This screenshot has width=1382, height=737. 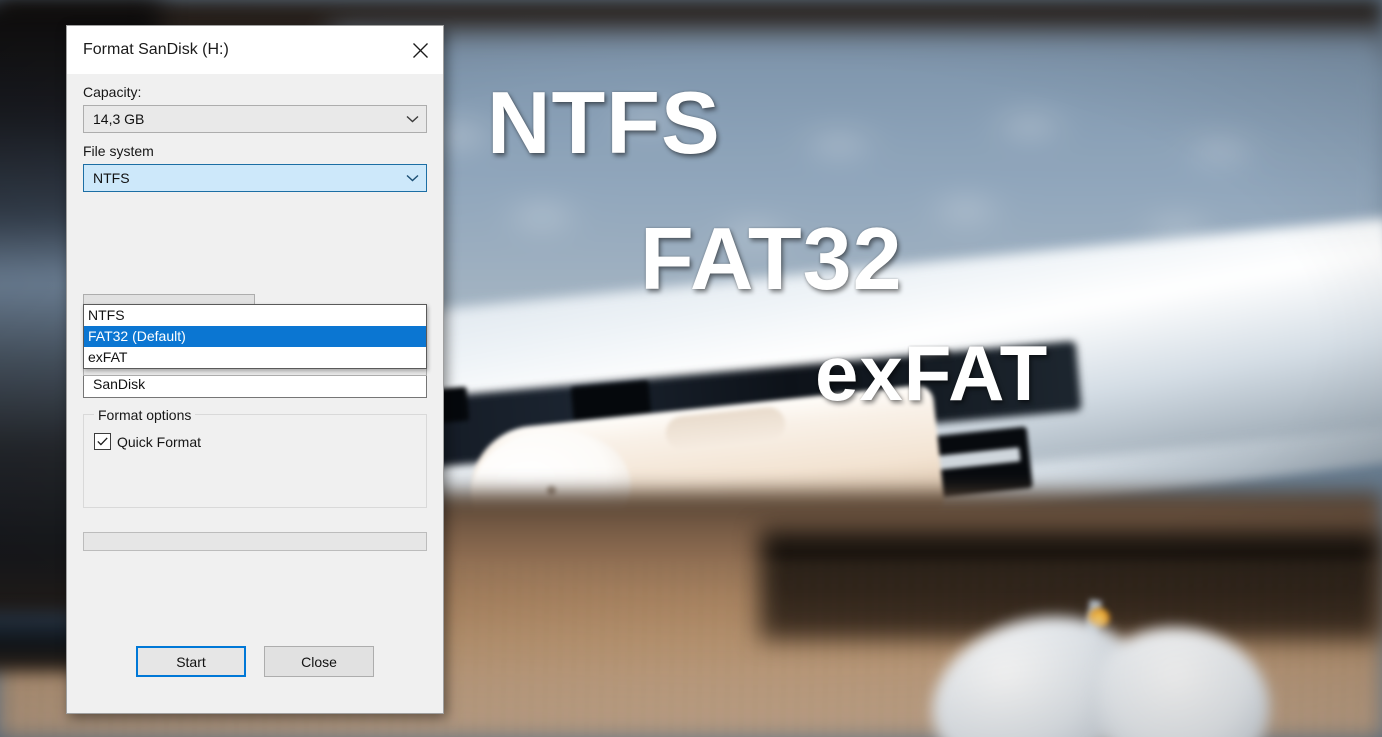 I want to click on filesystem-dropdown-list: NTFS FAT32 (Default) exFAT, so click(x=255, y=336).